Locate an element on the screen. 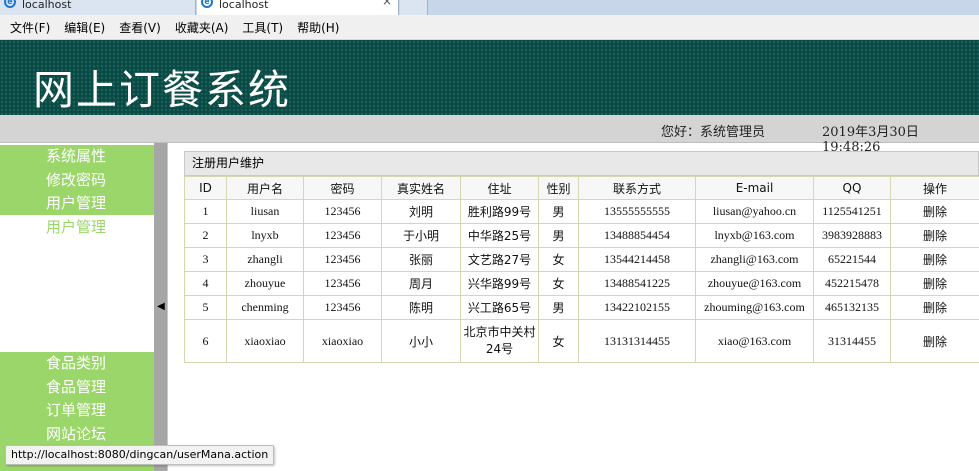  cell-qq: 1125541251 is located at coordinates (852, 211).